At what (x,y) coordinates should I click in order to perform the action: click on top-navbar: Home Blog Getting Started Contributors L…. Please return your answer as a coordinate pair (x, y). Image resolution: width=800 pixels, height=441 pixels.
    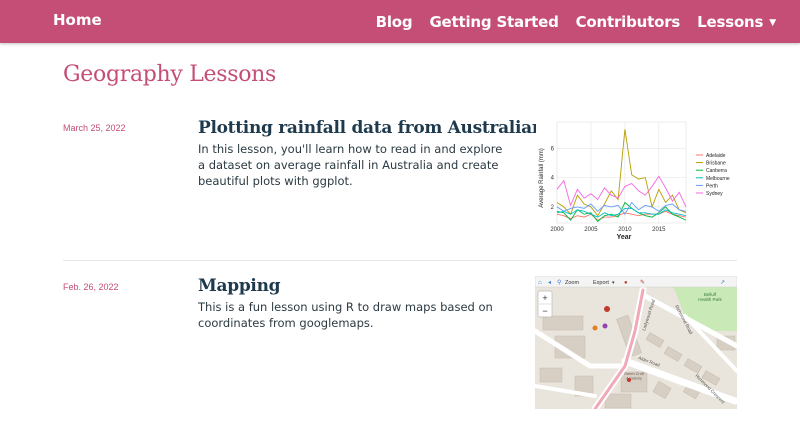
    Looking at the image, I should click on (400, 21).